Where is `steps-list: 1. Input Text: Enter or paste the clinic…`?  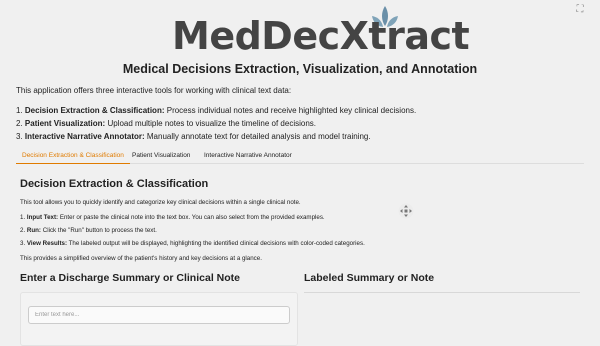
steps-list: 1. Input Text: Enter or paste the clinic… is located at coordinates (192, 230).